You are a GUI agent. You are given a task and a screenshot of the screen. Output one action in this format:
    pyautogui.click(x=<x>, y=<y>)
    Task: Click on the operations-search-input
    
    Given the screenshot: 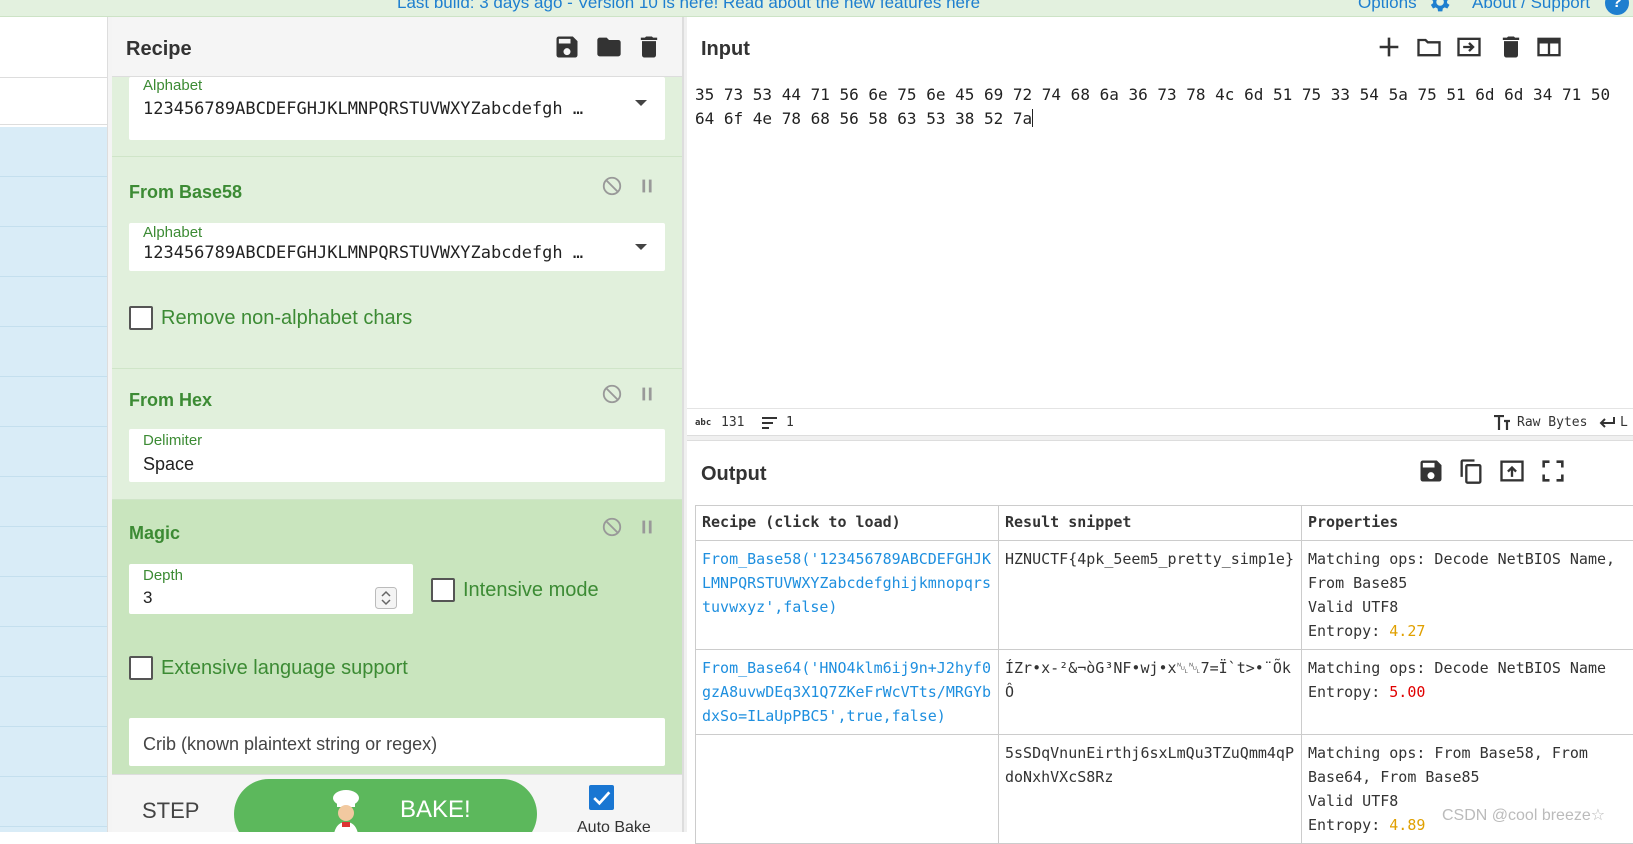 What is the action you would take?
    pyautogui.click(x=53, y=101)
    